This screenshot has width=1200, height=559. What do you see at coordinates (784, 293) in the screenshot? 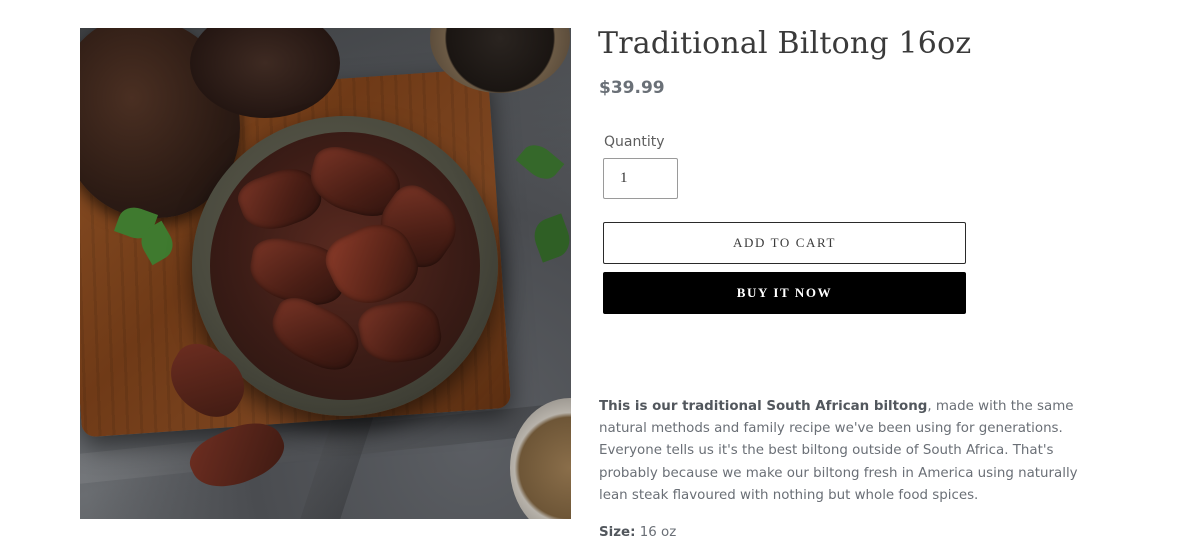
I see `buy-it-now-button: Buy it now` at bounding box center [784, 293].